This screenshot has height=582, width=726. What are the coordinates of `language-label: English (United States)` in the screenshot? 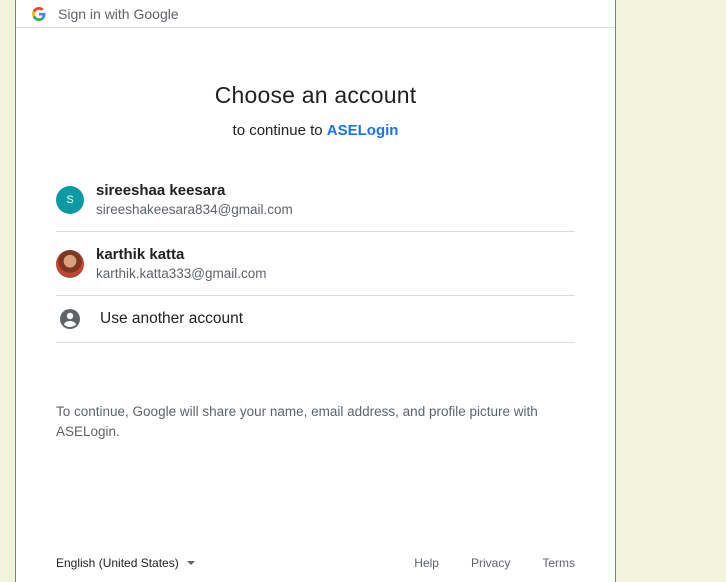 It's located at (117, 563).